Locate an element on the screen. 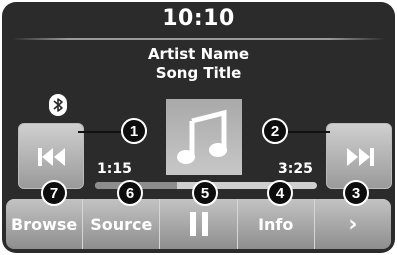 Image resolution: width=397 pixels, height=255 pixels. previous-track-button is located at coordinates (51, 156).